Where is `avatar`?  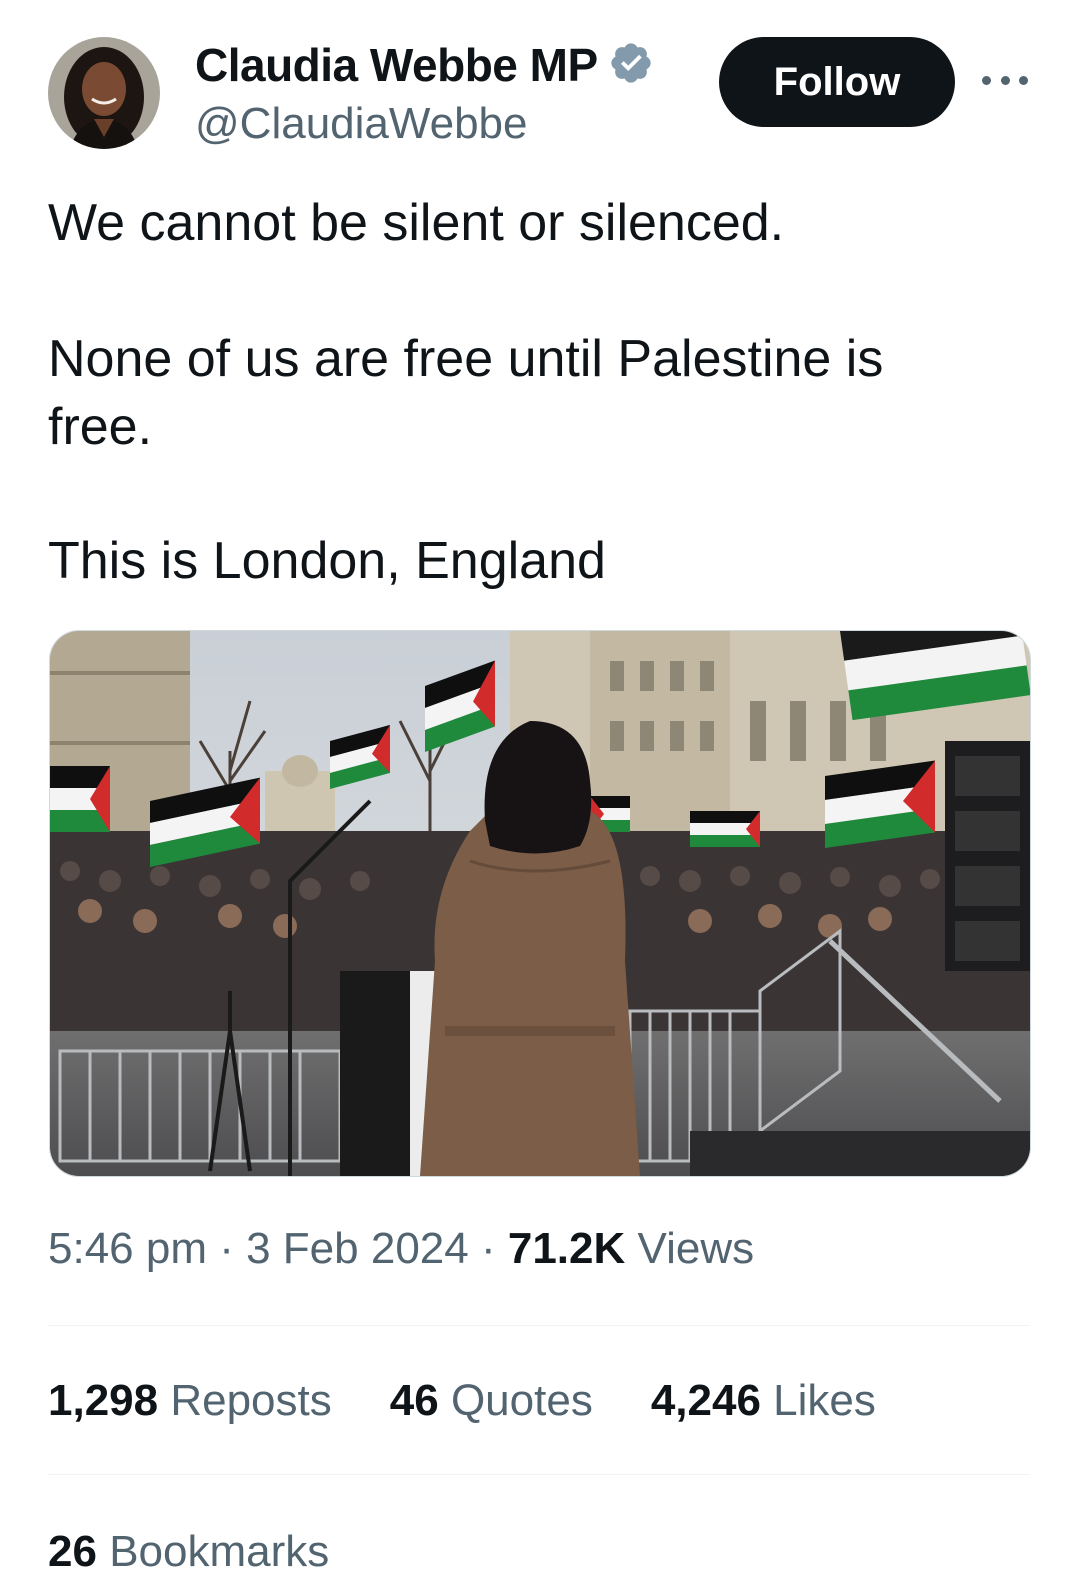 avatar is located at coordinates (104, 93).